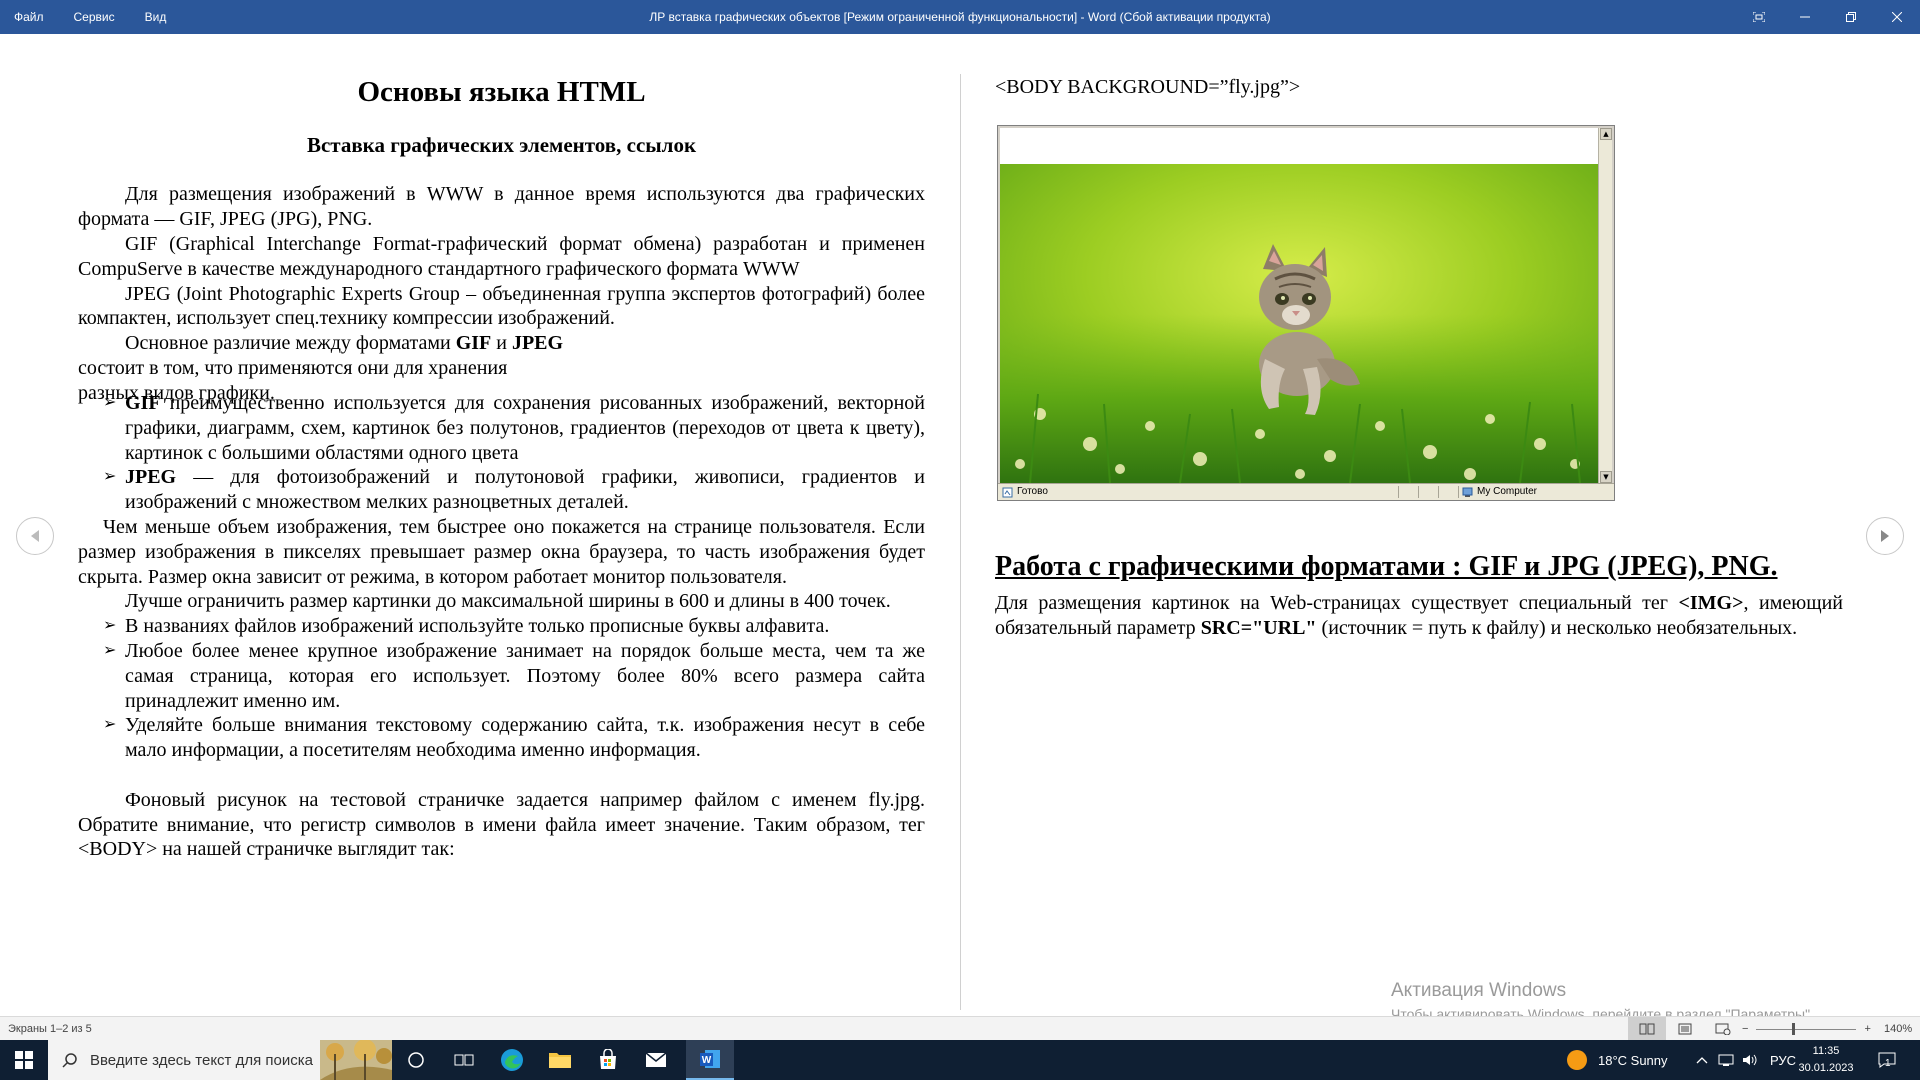 The height and width of the screenshot is (1080, 1920). I want to click on browser-status-bar: Готово My Computer, so click(1306, 491).